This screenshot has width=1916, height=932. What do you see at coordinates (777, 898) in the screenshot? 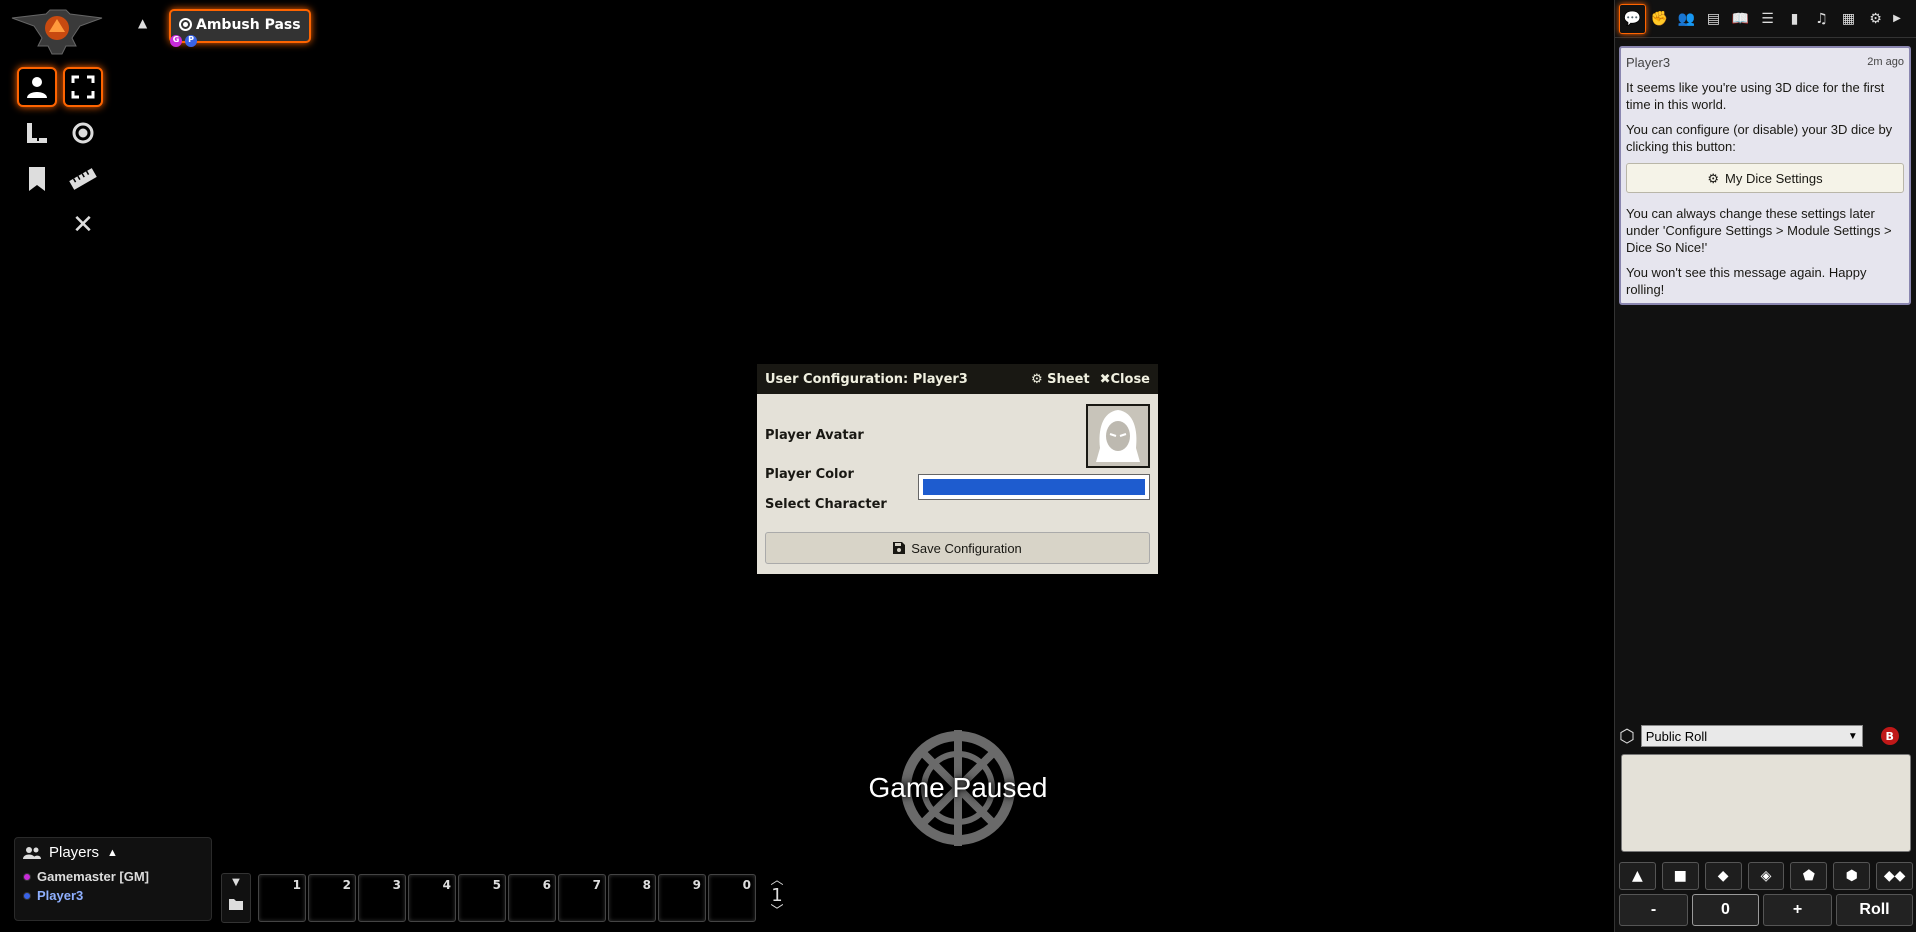
I see `hotbar-page-control: ︿ 1 ﹀` at bounding box center [777, 898].